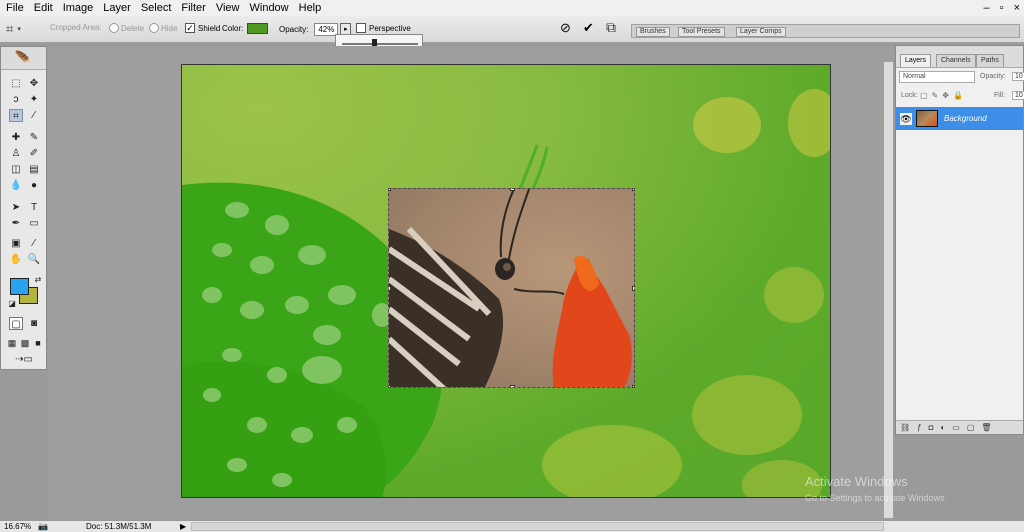  What do you see at coordinates (942, 427) in the screenshot?
I see `adjustment-layer-icon: ◐` at bounding box center [942, 427].